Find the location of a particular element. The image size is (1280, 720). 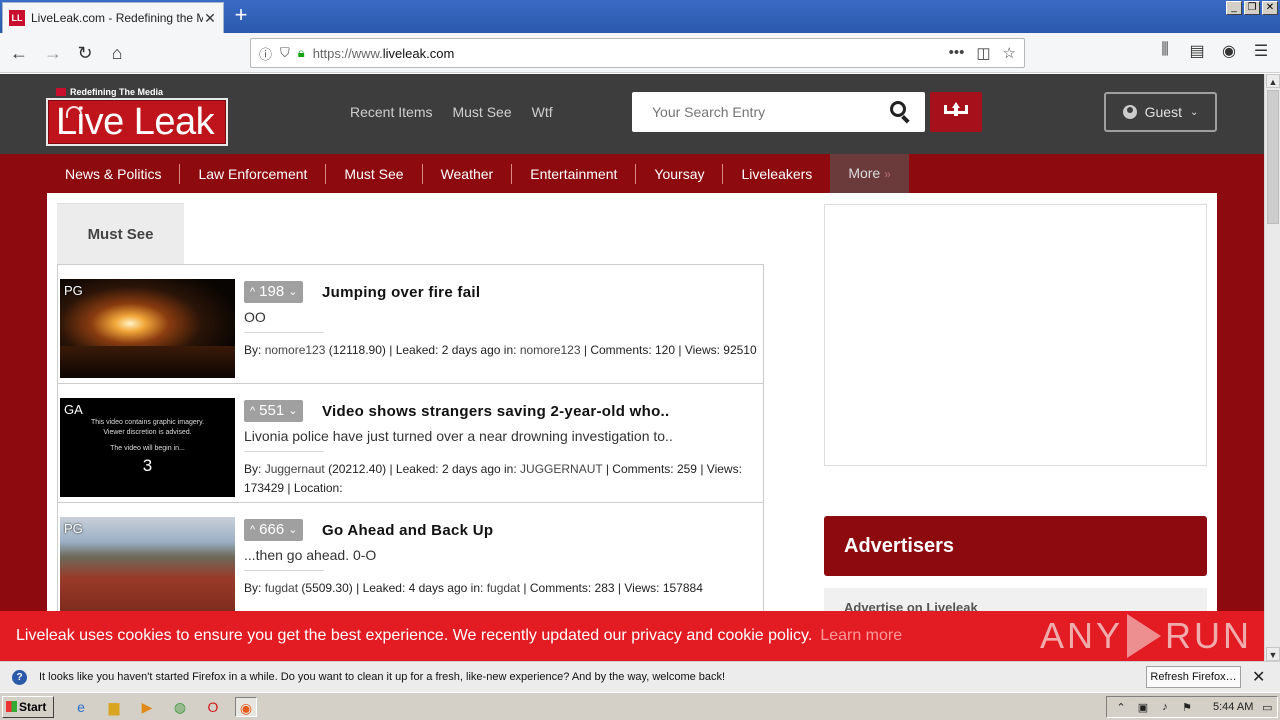

pocket-icon: ◫ is located at coordinates (983, 53).